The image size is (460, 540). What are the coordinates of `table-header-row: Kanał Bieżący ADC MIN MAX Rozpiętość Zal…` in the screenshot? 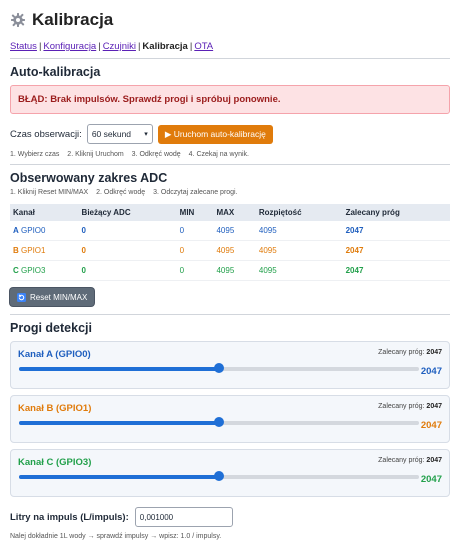 It's located at (230, 212).